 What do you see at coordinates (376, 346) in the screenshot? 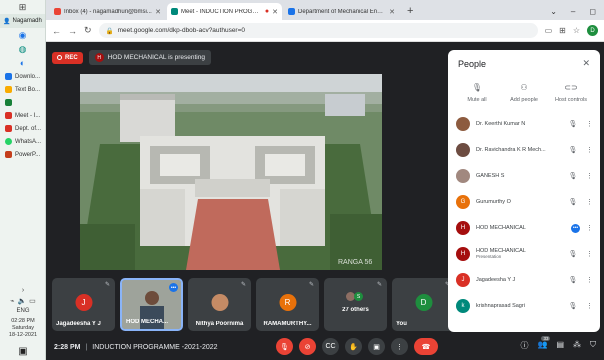
I see `present-button: ▣` at bounding box center [376, 346].